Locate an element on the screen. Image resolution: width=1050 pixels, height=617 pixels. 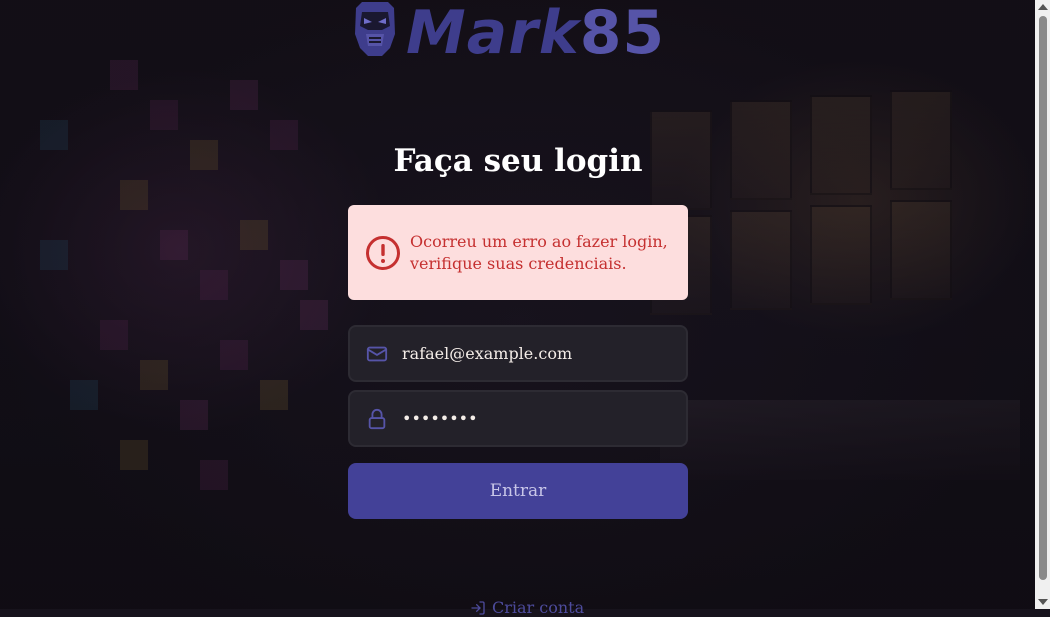
password-input is located at coordinates (544, 418).